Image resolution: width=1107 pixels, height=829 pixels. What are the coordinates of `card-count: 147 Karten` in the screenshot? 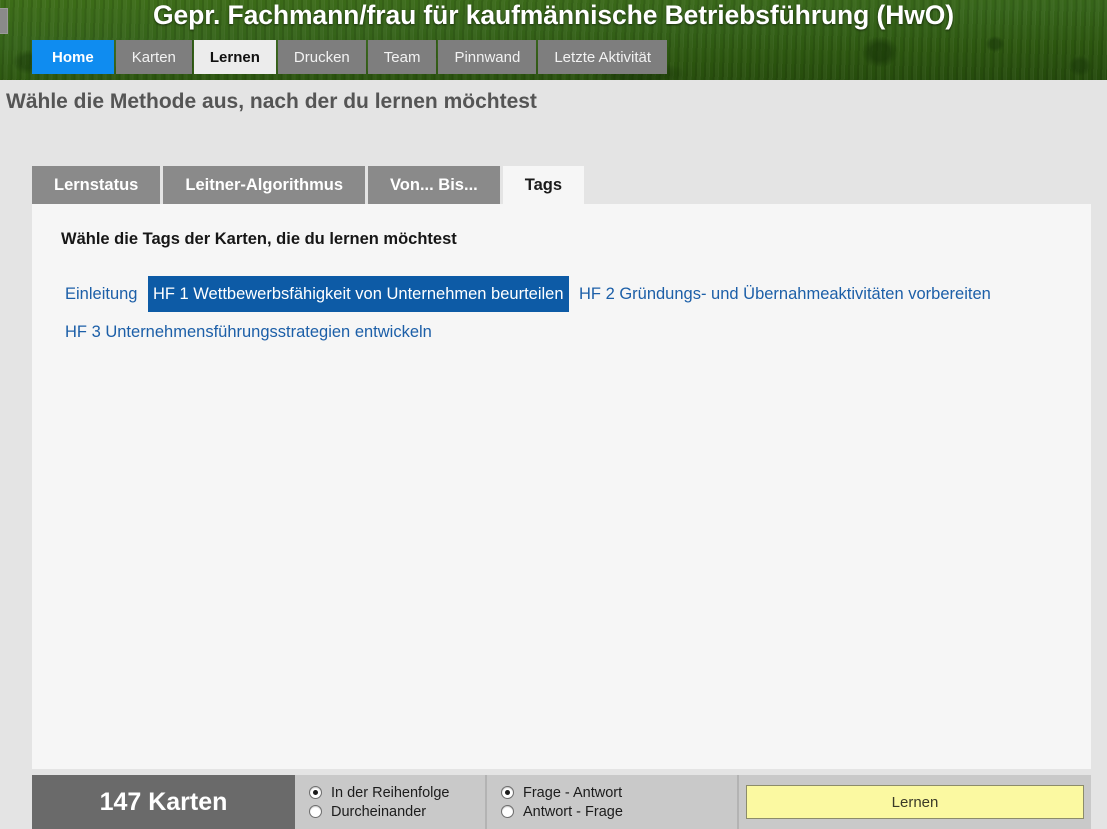 It's located at (163, 802).